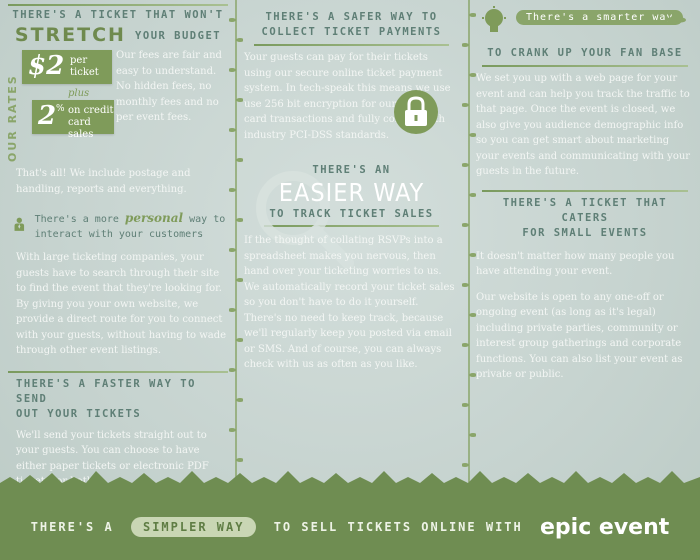 The height and width of the screenshot is (560, 700). What do you see at coordinates (416, 112) in the screenshot?
I see `padlock-icon` at bounding box center [416, 112].